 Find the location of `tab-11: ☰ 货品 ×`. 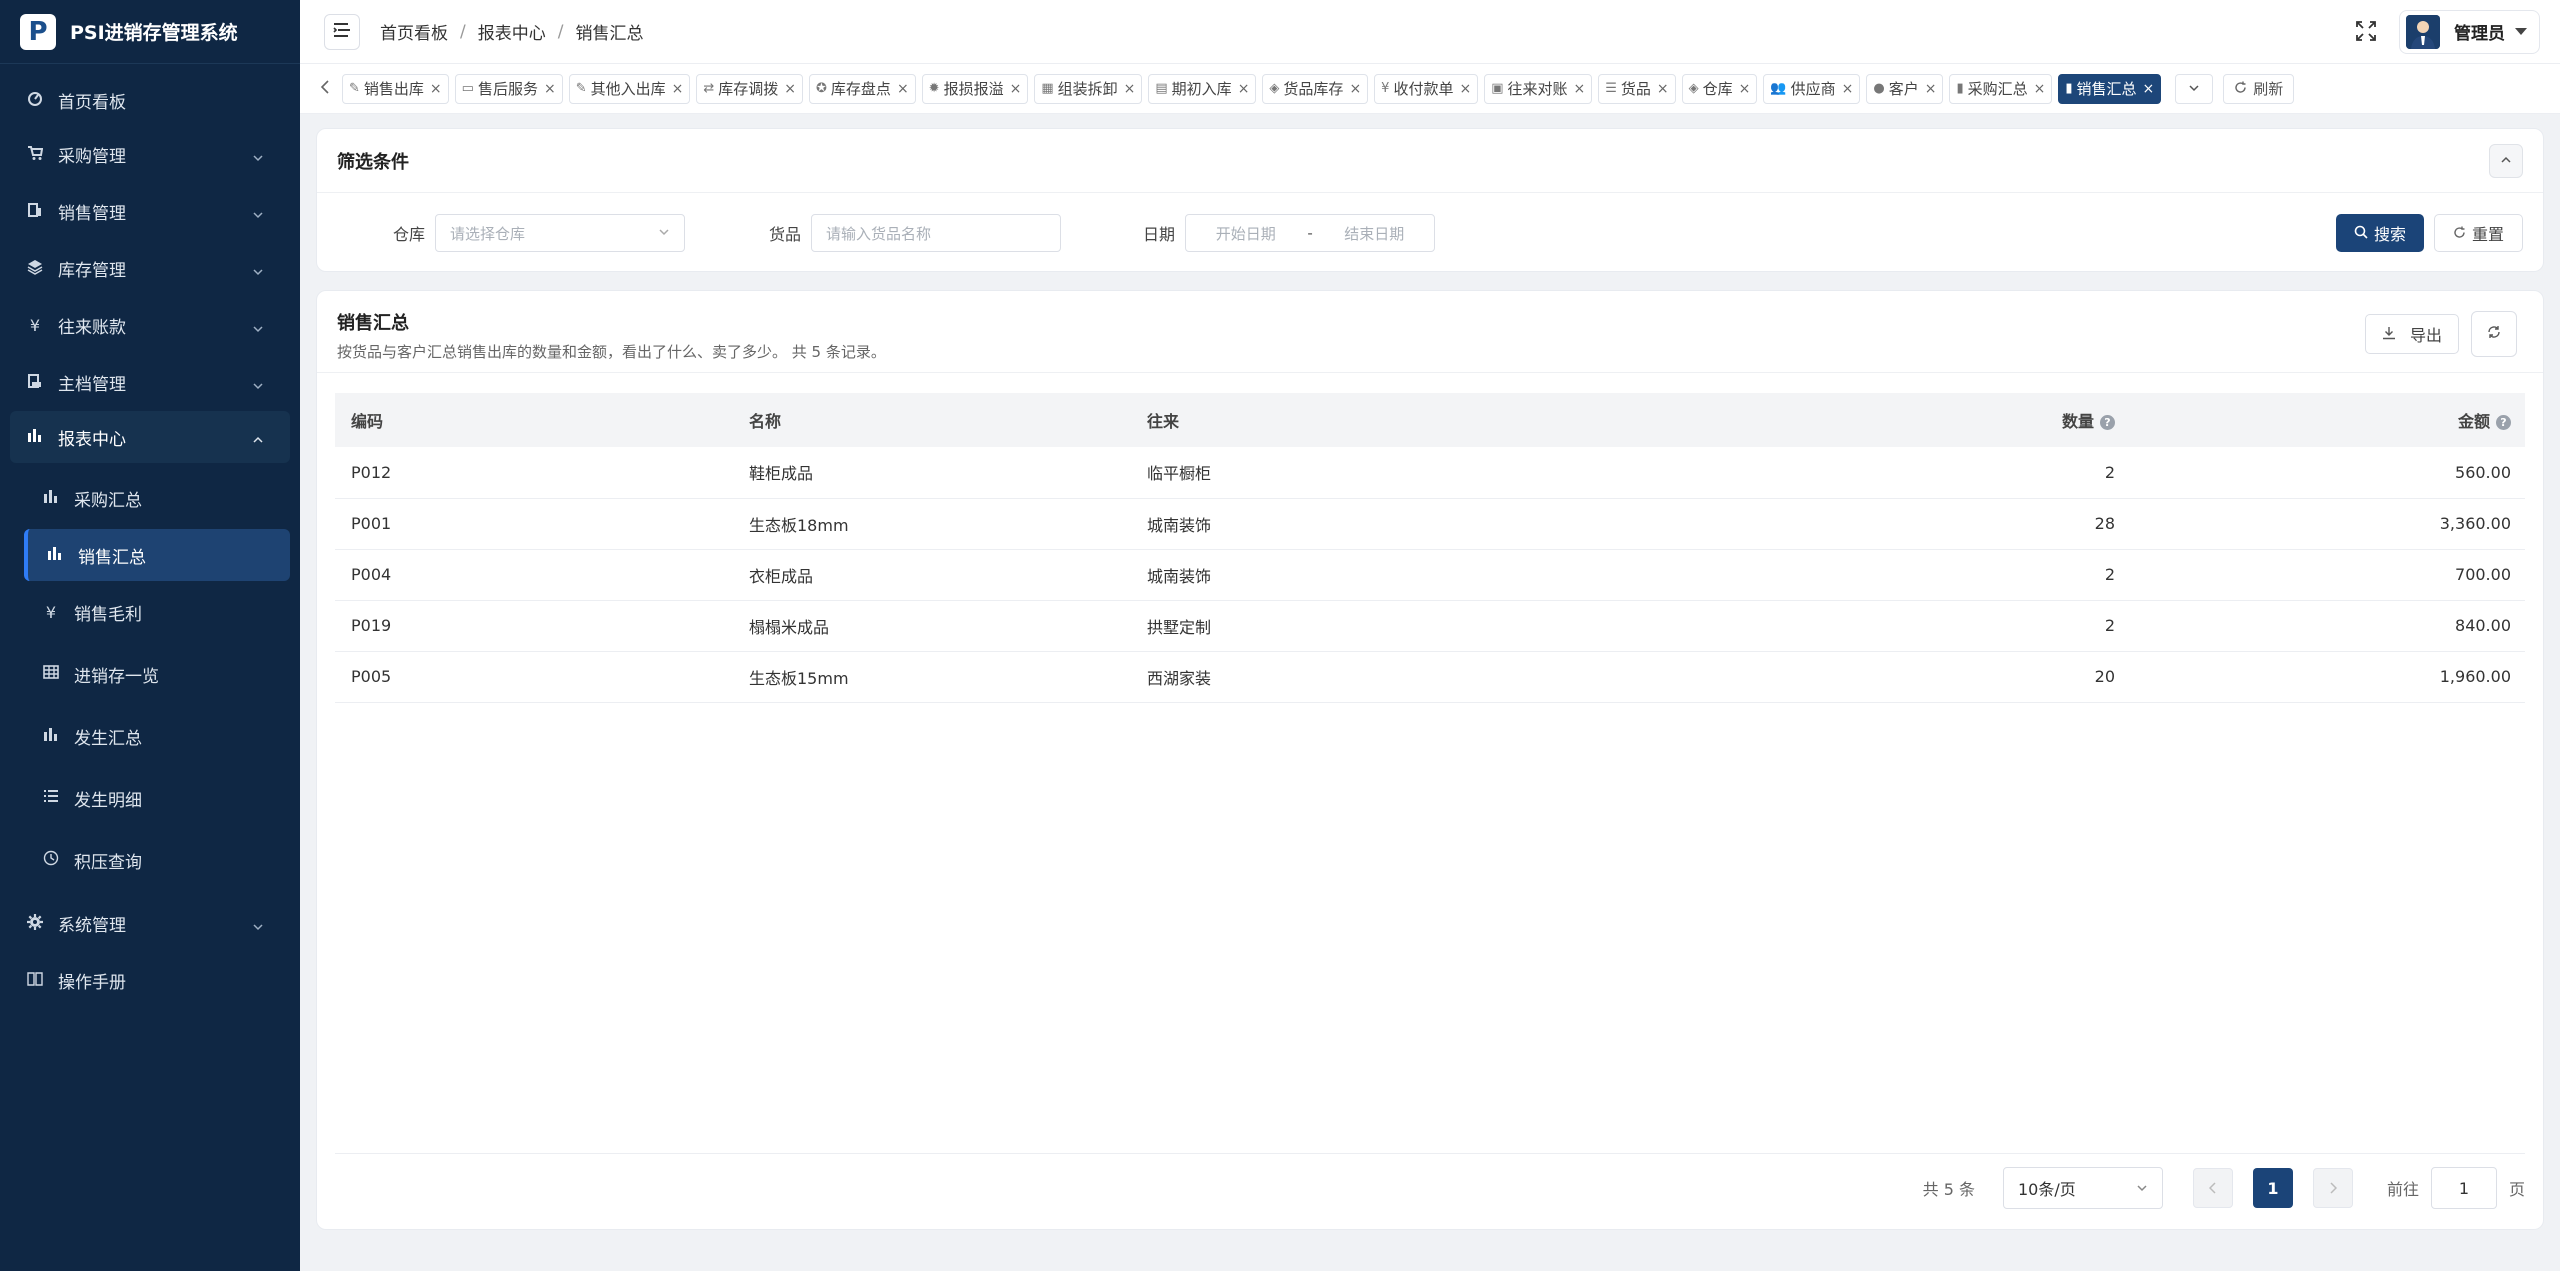

tab-11: ☰ 货品 × is located at coordinates (1637, 88).